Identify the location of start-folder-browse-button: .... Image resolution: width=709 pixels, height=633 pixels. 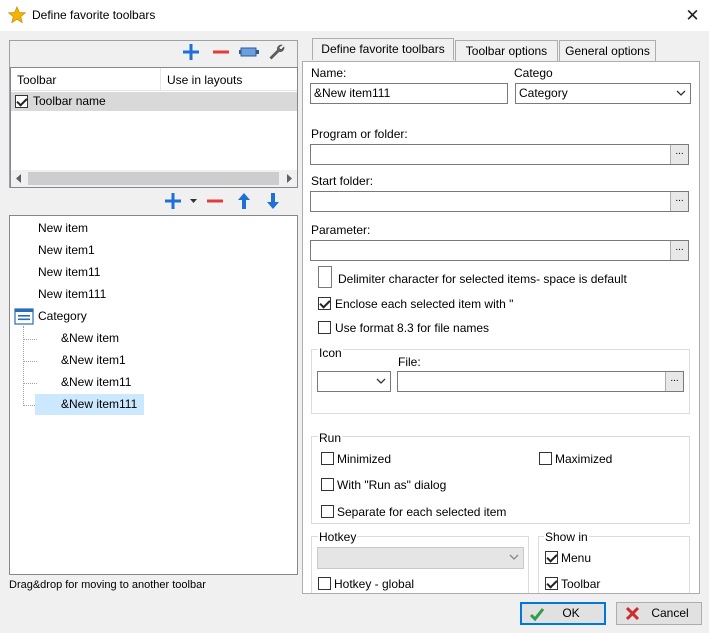
(679, 201).